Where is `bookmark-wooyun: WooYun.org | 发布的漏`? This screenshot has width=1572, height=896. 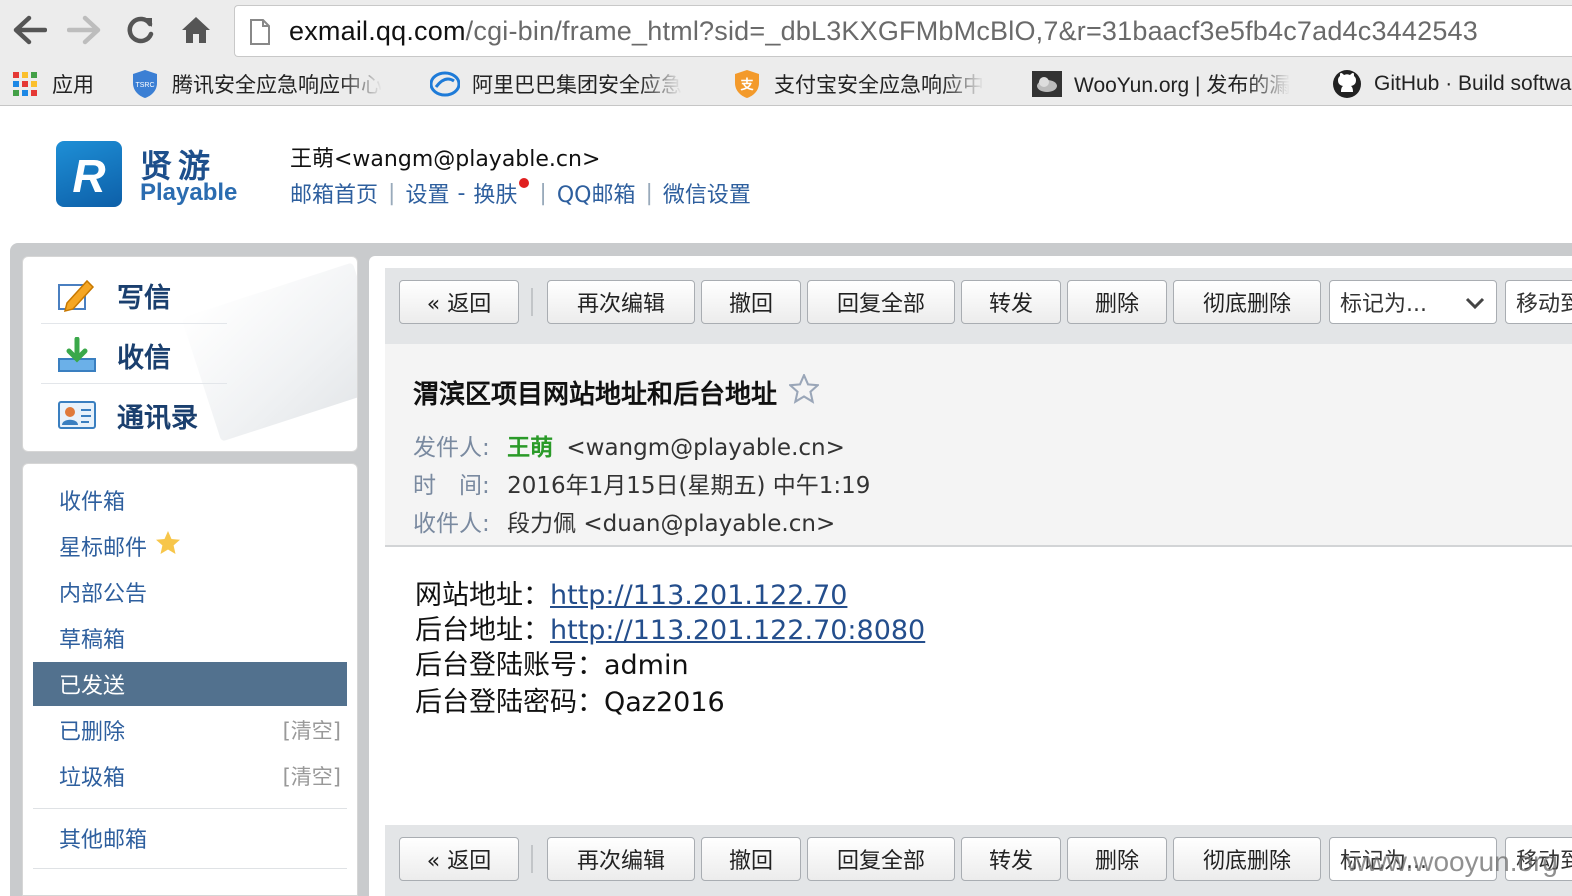 bookmark-wooyun: WooYun.org | 发布的漏 is located at coordinates (1169, 84).